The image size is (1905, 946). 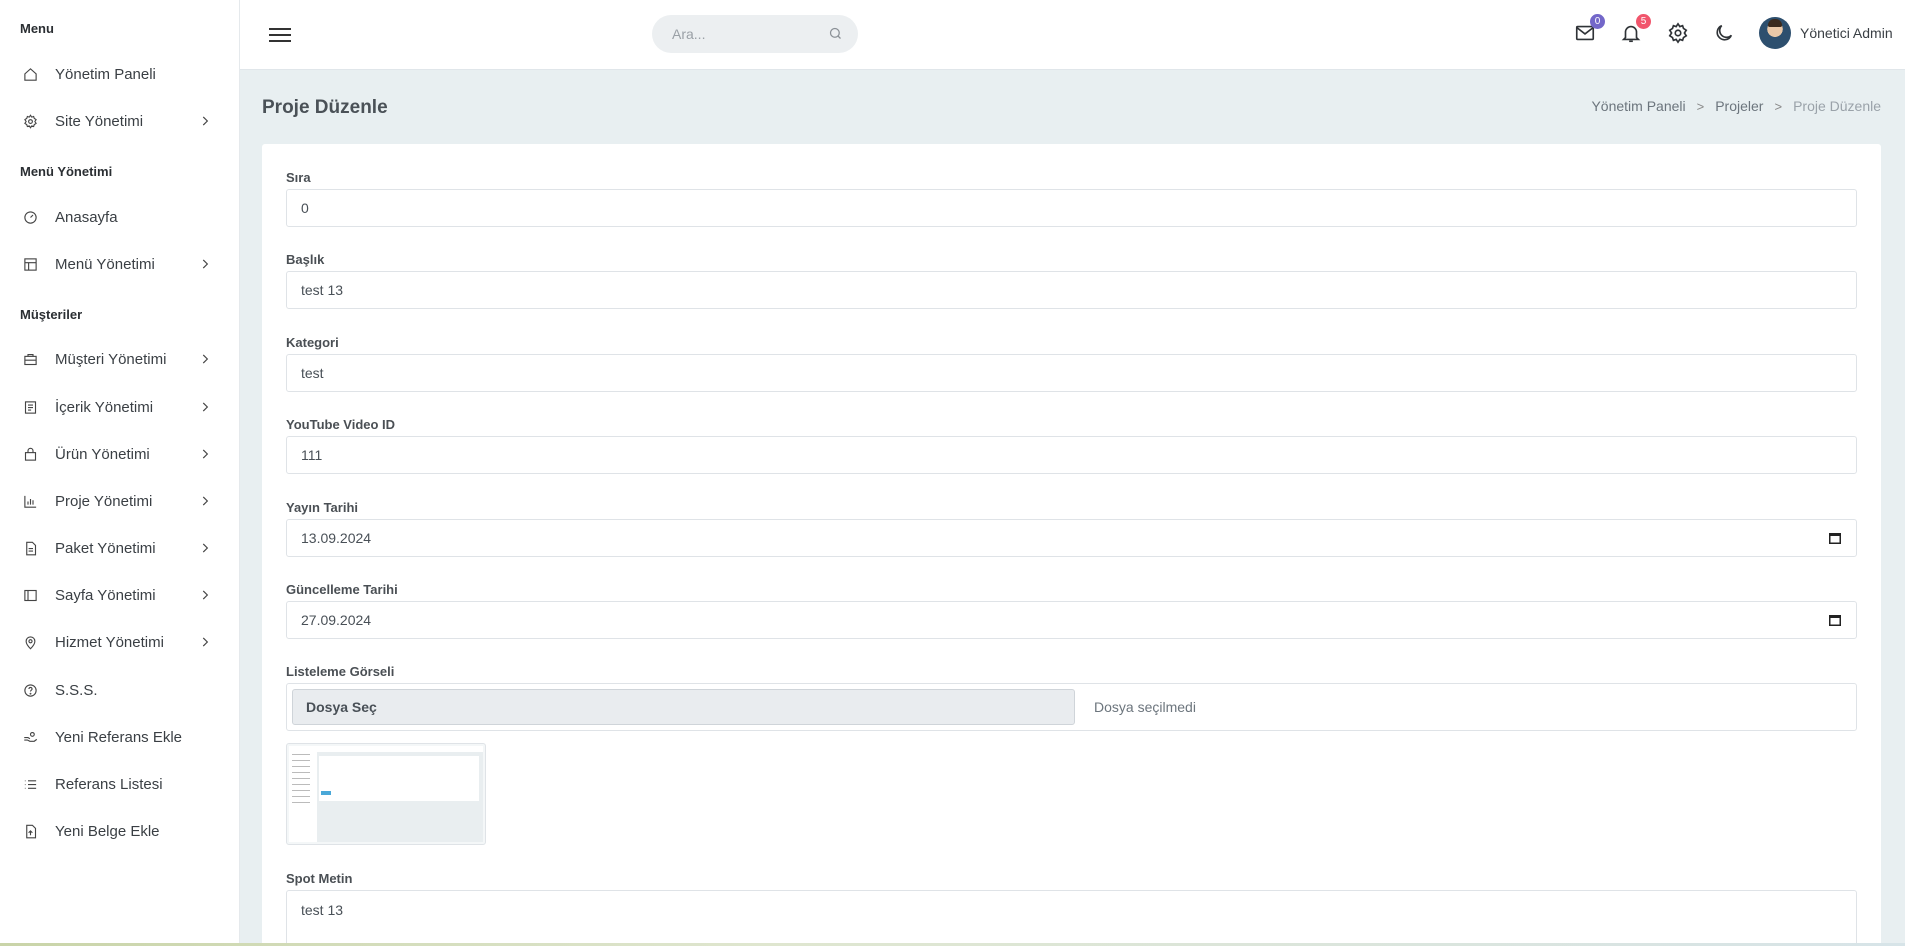 What do you see at coordinates (341, 424) in the screenshot?
I see `youtube-label: YouTube Video ID` at bounding box center [341, 424].